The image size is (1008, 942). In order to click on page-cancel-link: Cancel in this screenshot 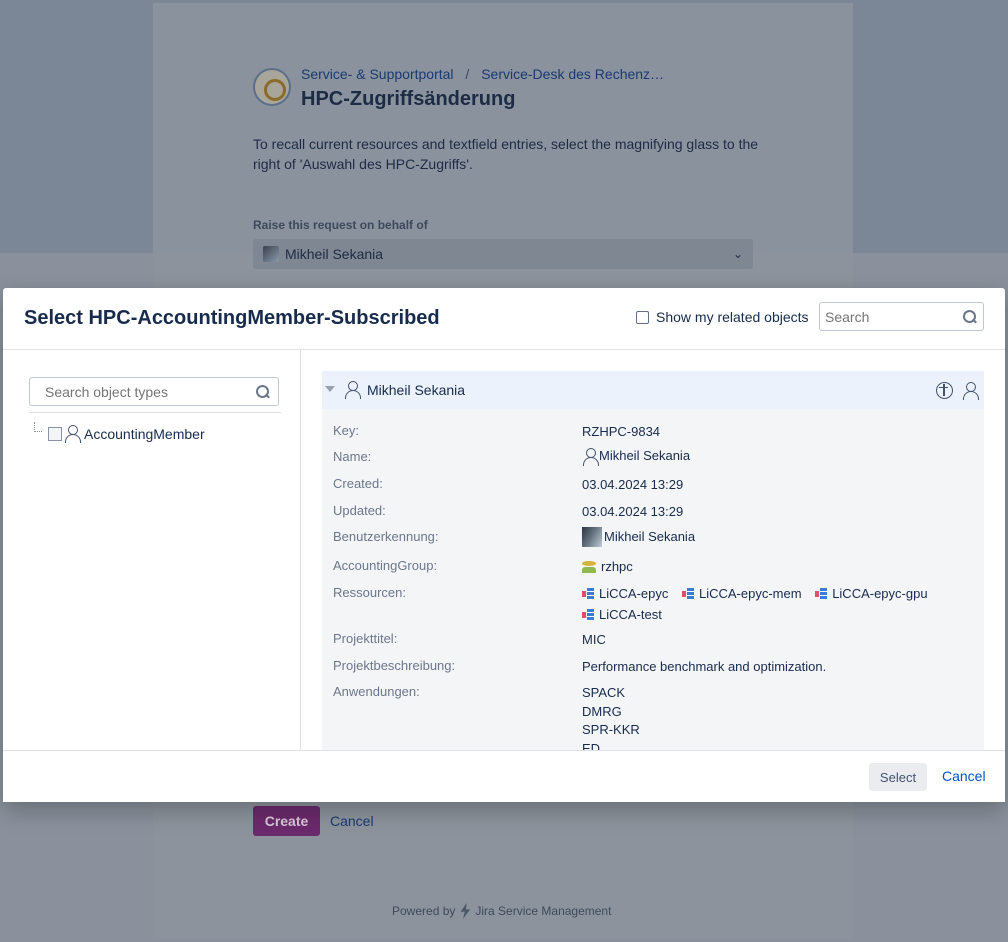, I will do `click(352, 821)`.